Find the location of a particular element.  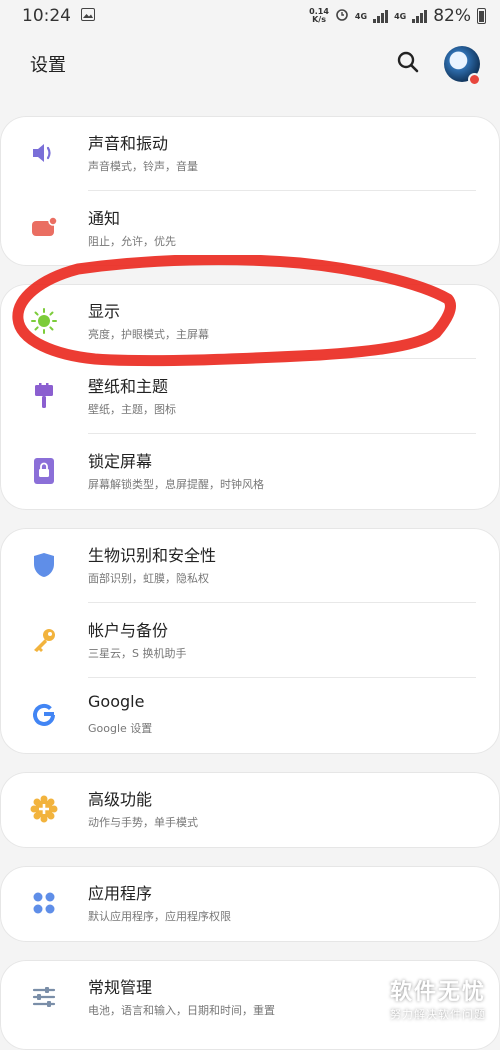

watermark-title: 软件无忧 is located at coordinates (437, 992).